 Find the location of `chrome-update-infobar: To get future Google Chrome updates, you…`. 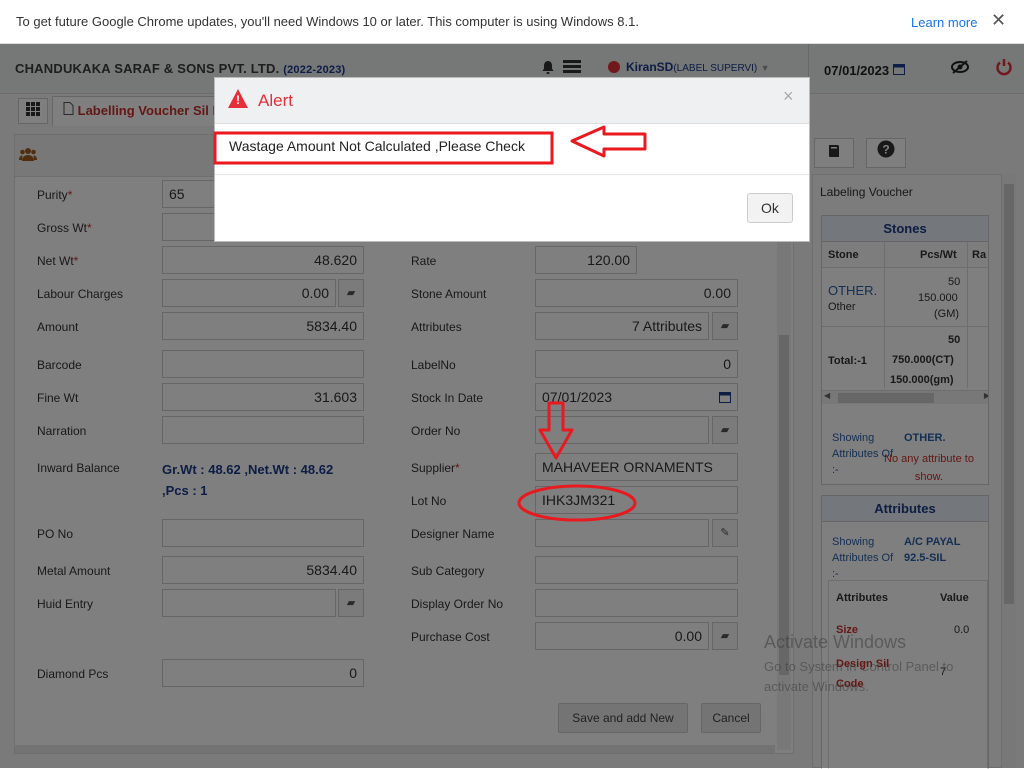

chrome-update-infobar: To get future Google Chrome updates, you… is located at coordinates (512, 22).